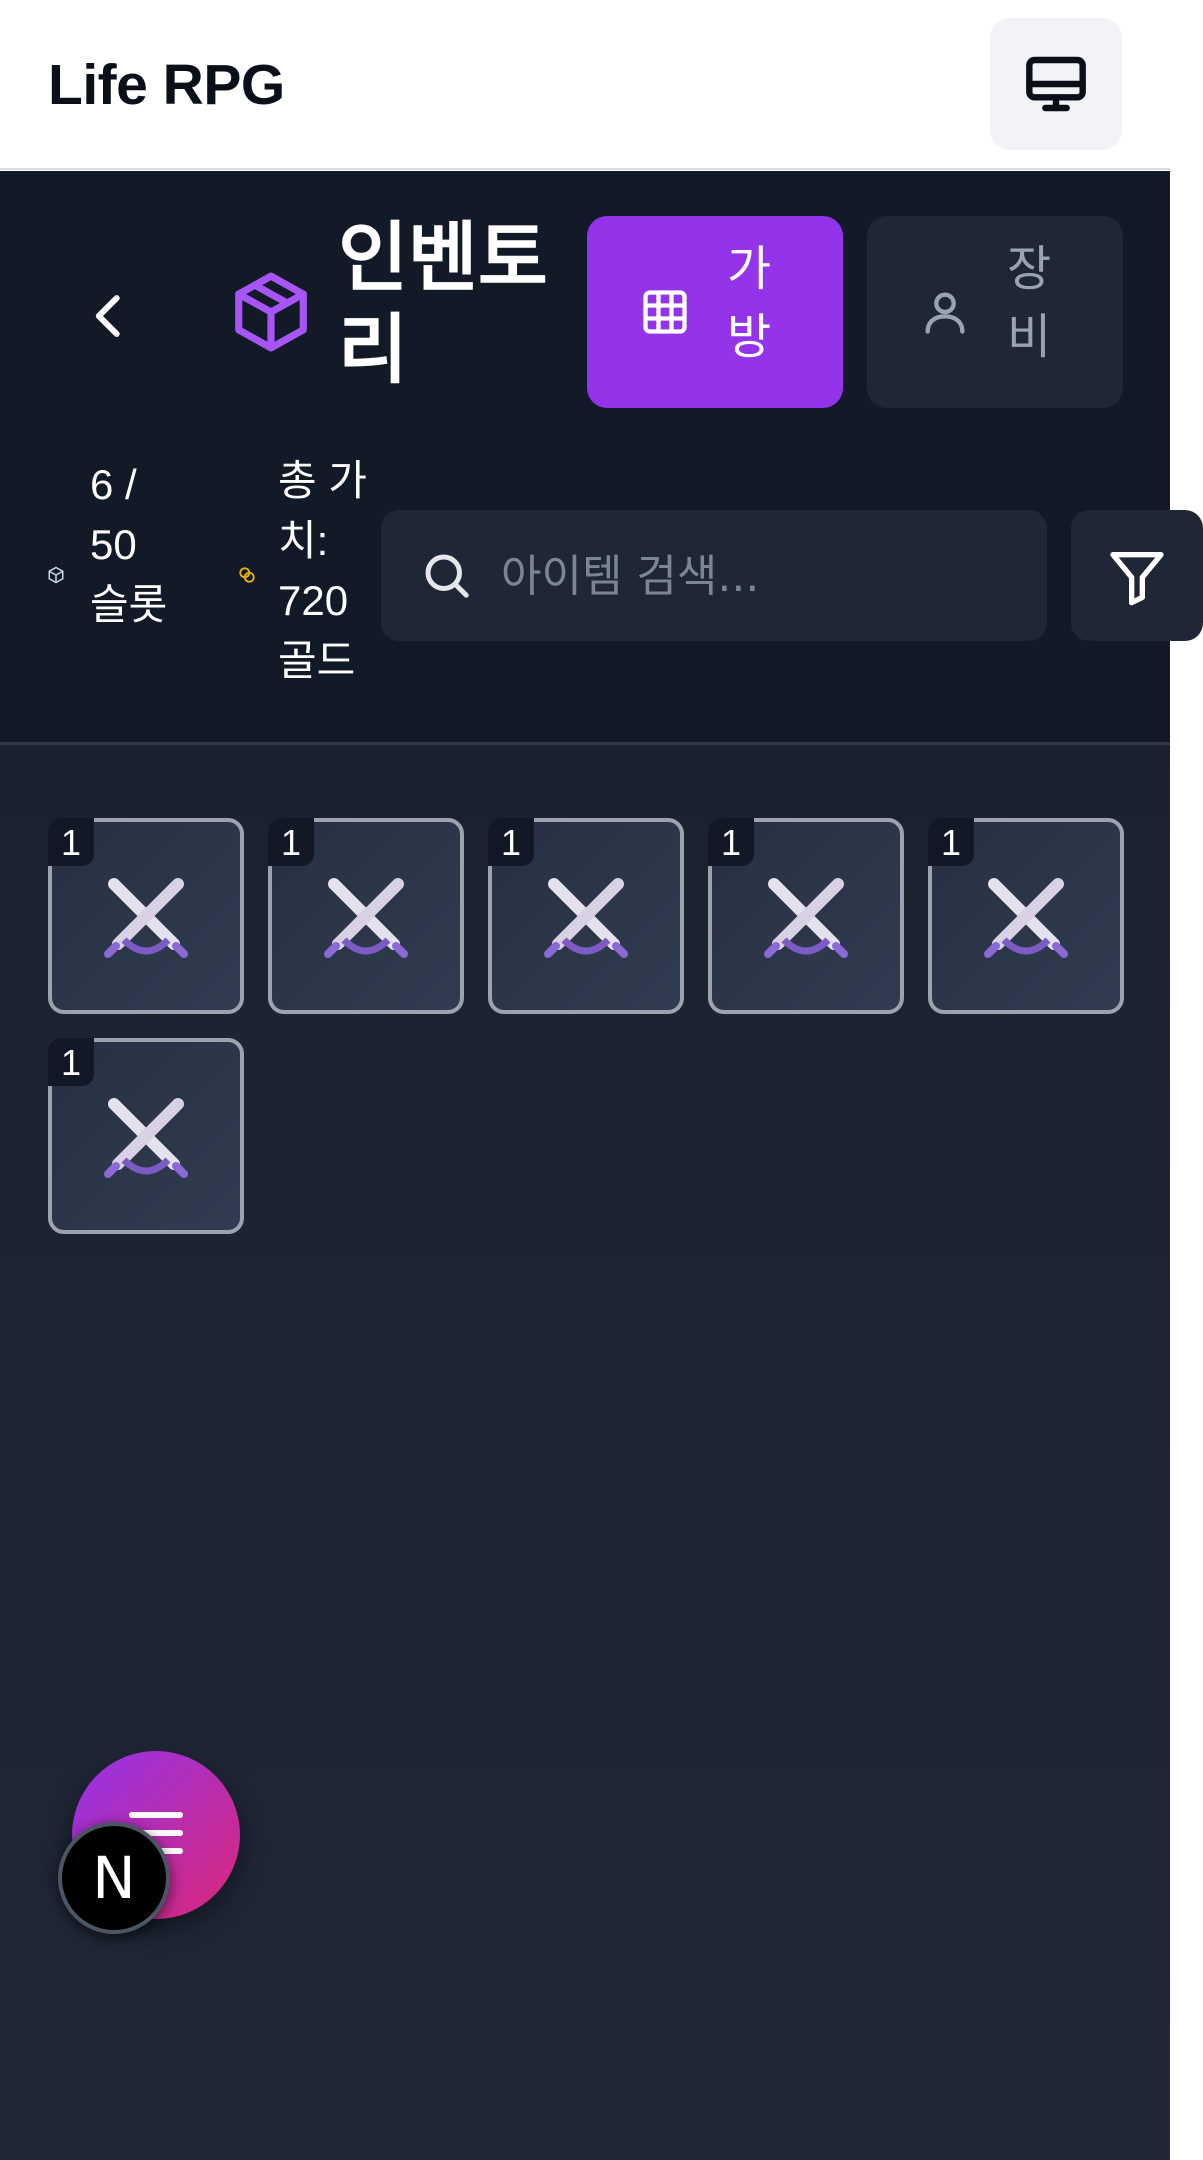  Describe the element at coordinates (271, 312) in the screenshot. I see `package-icon` at that location.